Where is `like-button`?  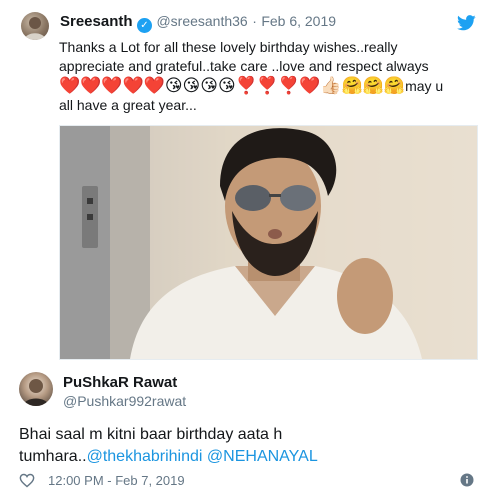 like-button is located at coordinates (27, 483).